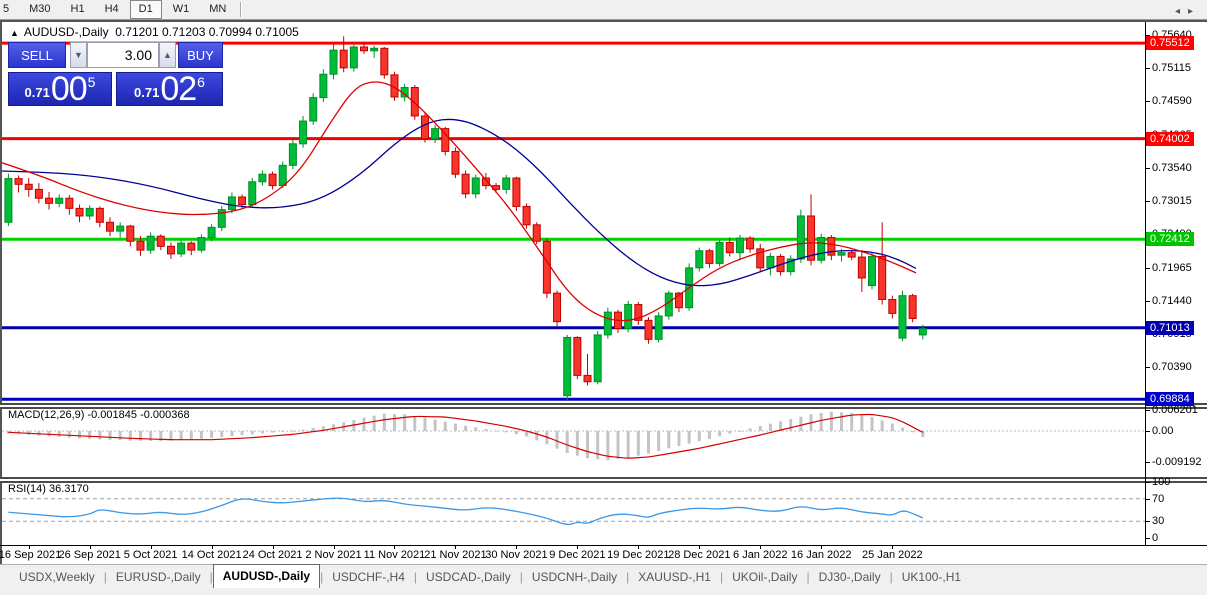 This screenshot has height=595, width=1207. I want to click on sell-price-prefix: 0.71, so click(37, 92).